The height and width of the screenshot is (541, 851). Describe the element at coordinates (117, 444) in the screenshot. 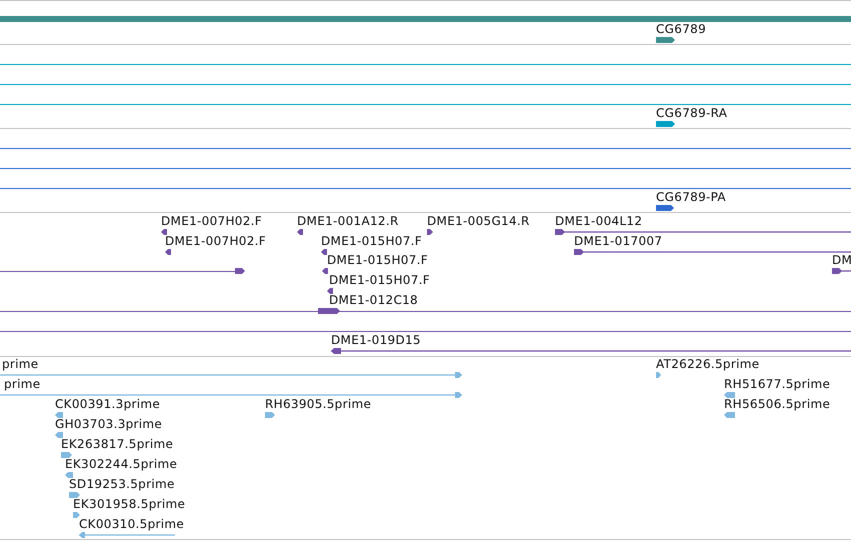

I see `feature-label: EK263817.5prime` at that location.